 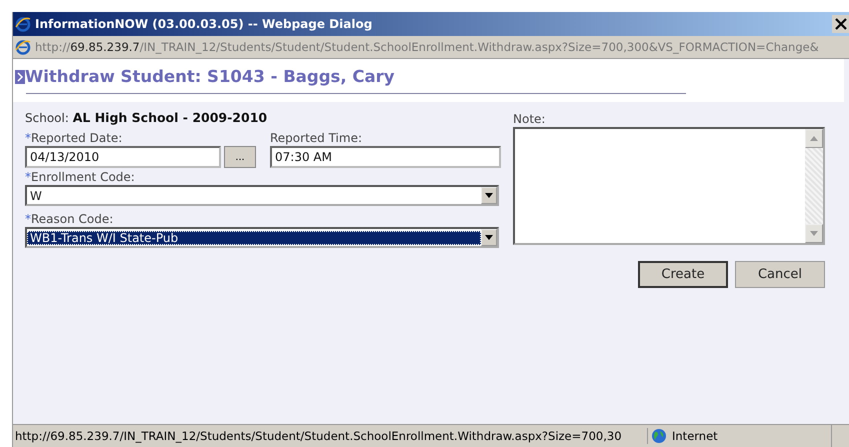 I want to click on globe-icon, so click(x=659, y=436).